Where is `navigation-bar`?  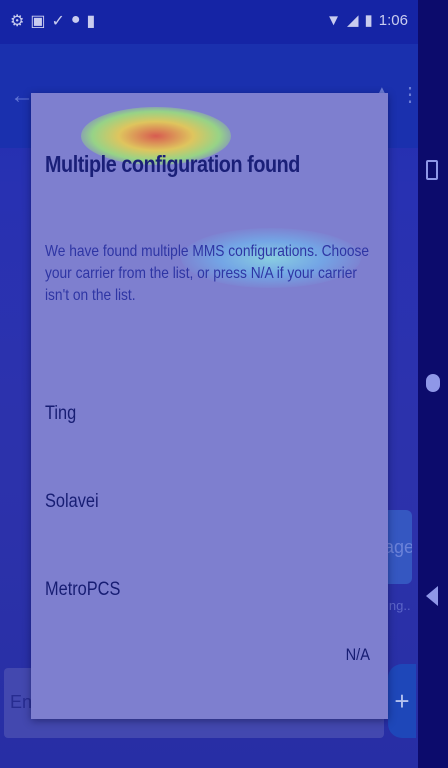
navigation-bar is located at coordinates (433, 384).